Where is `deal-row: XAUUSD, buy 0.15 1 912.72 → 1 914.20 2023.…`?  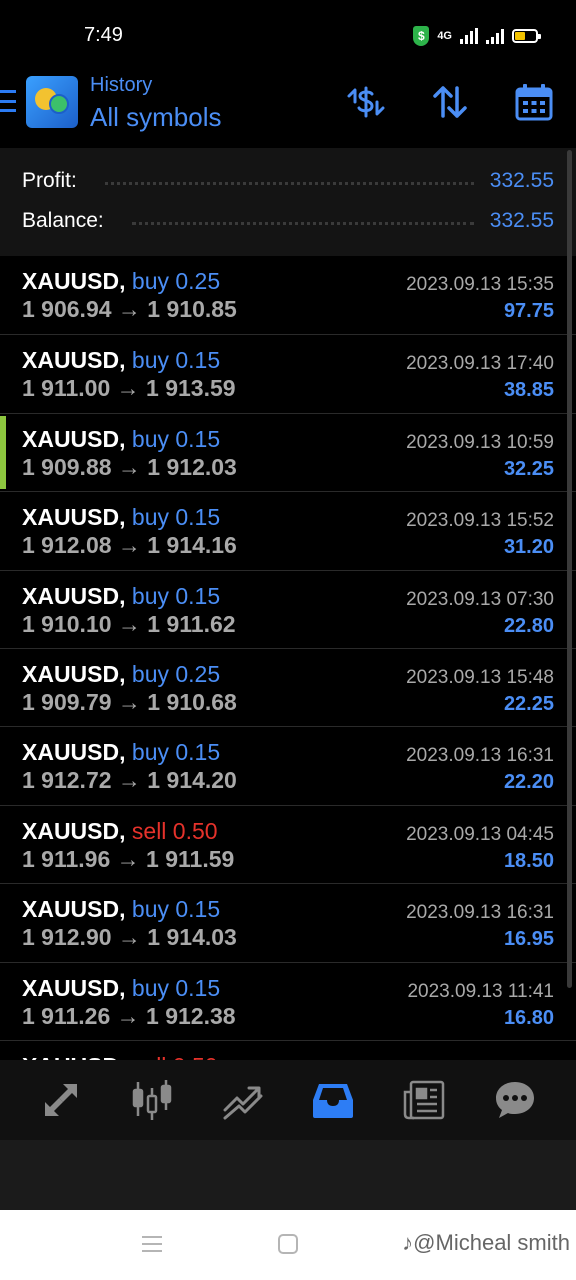
deal-row: XAUUSD, buy 0.15 1 912.72 → 1 914.20 2023.… is located at coordinates (288, 765).